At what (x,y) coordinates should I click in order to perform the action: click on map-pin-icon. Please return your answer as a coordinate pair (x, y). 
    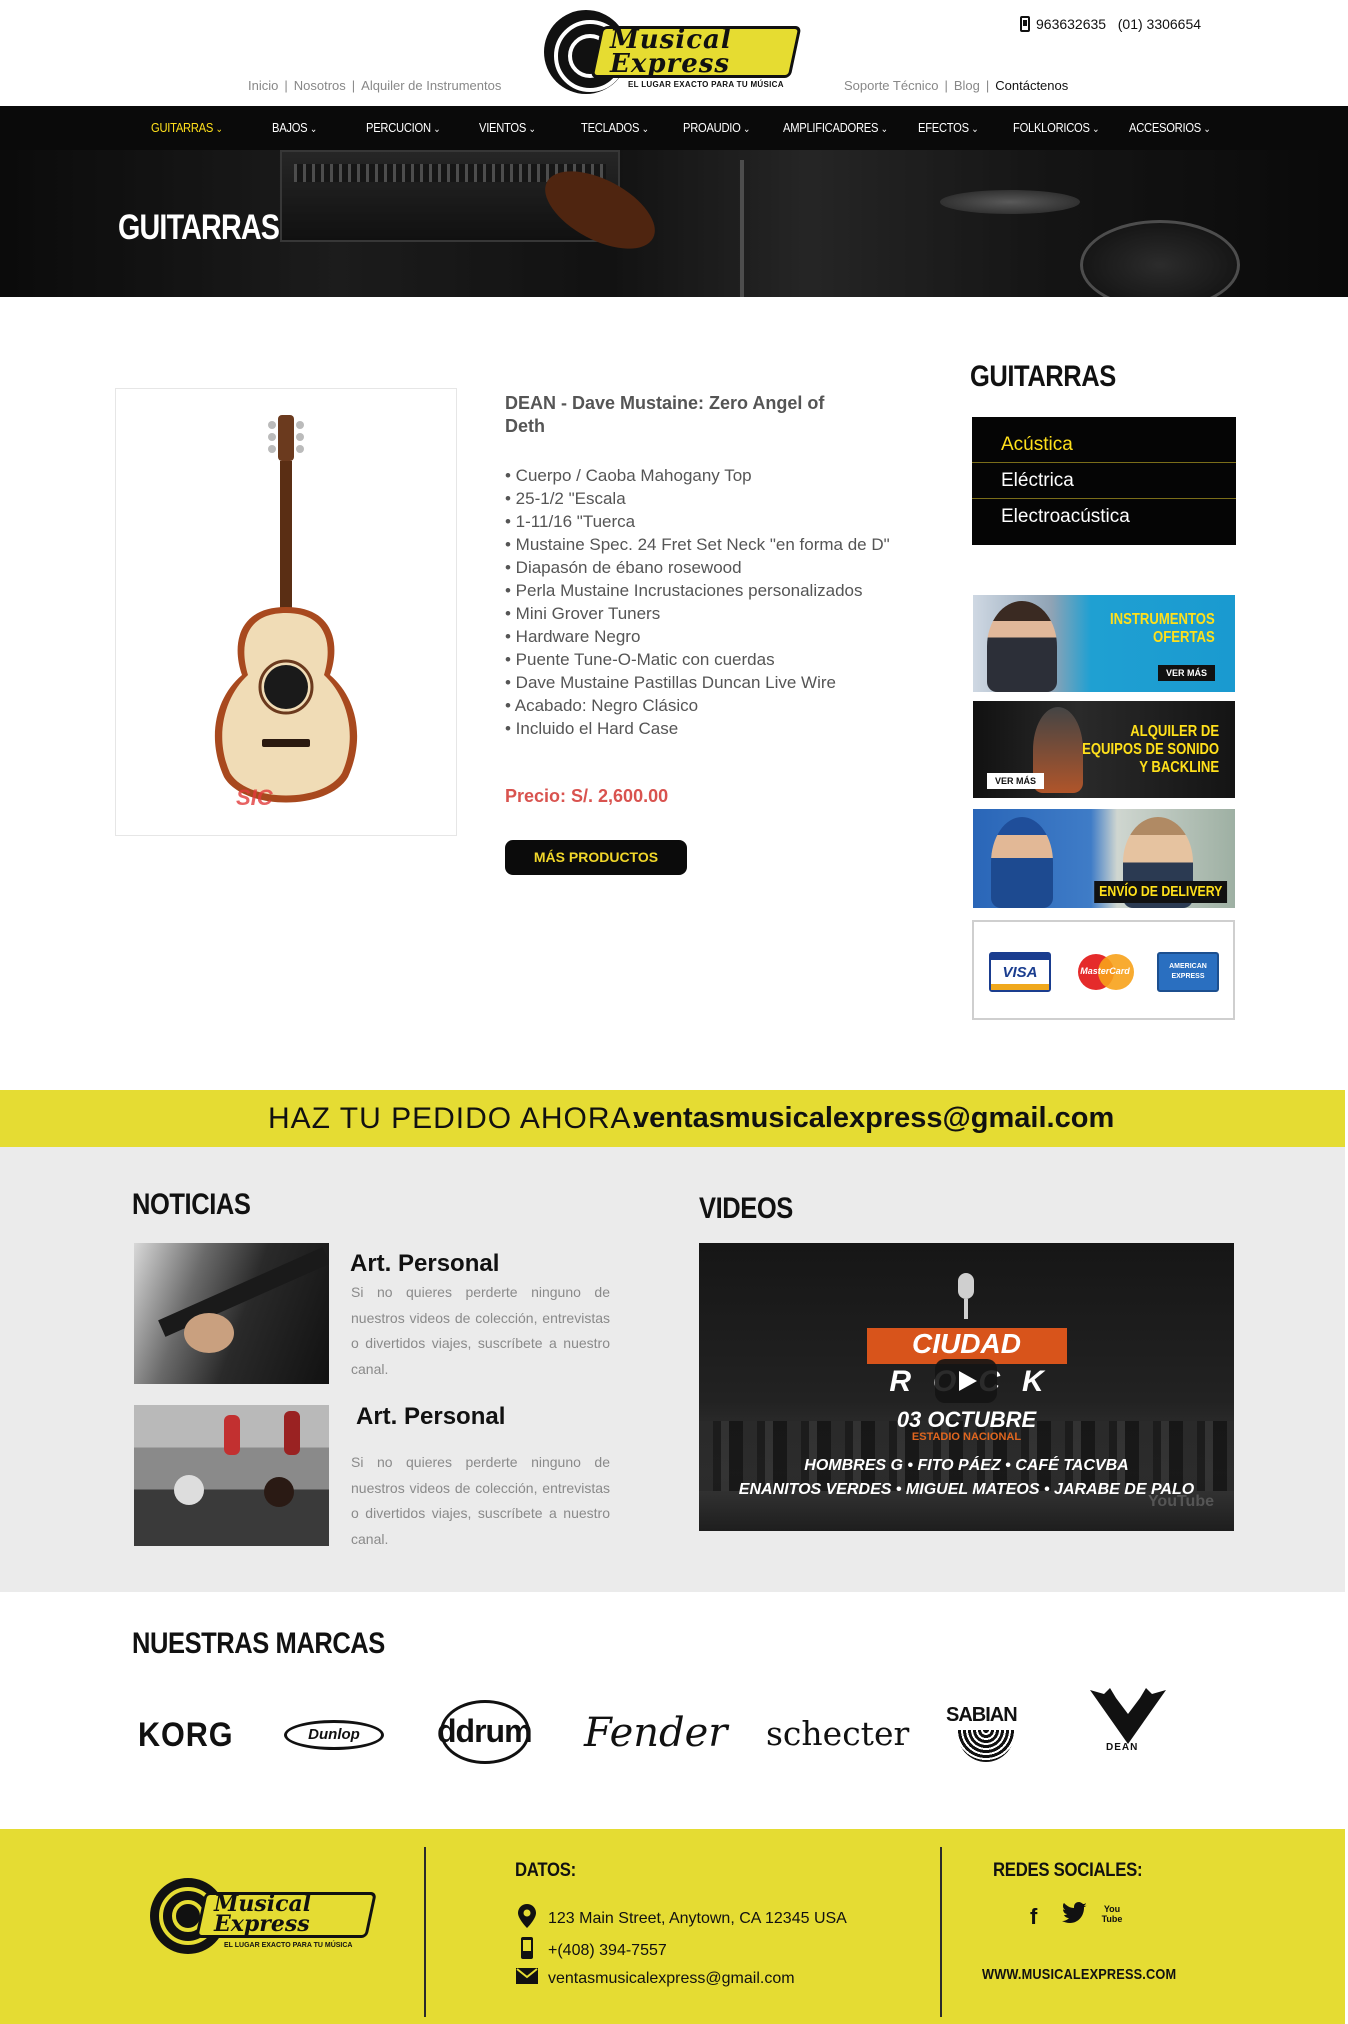
    Looking at the image, I should click on (527, 1918).